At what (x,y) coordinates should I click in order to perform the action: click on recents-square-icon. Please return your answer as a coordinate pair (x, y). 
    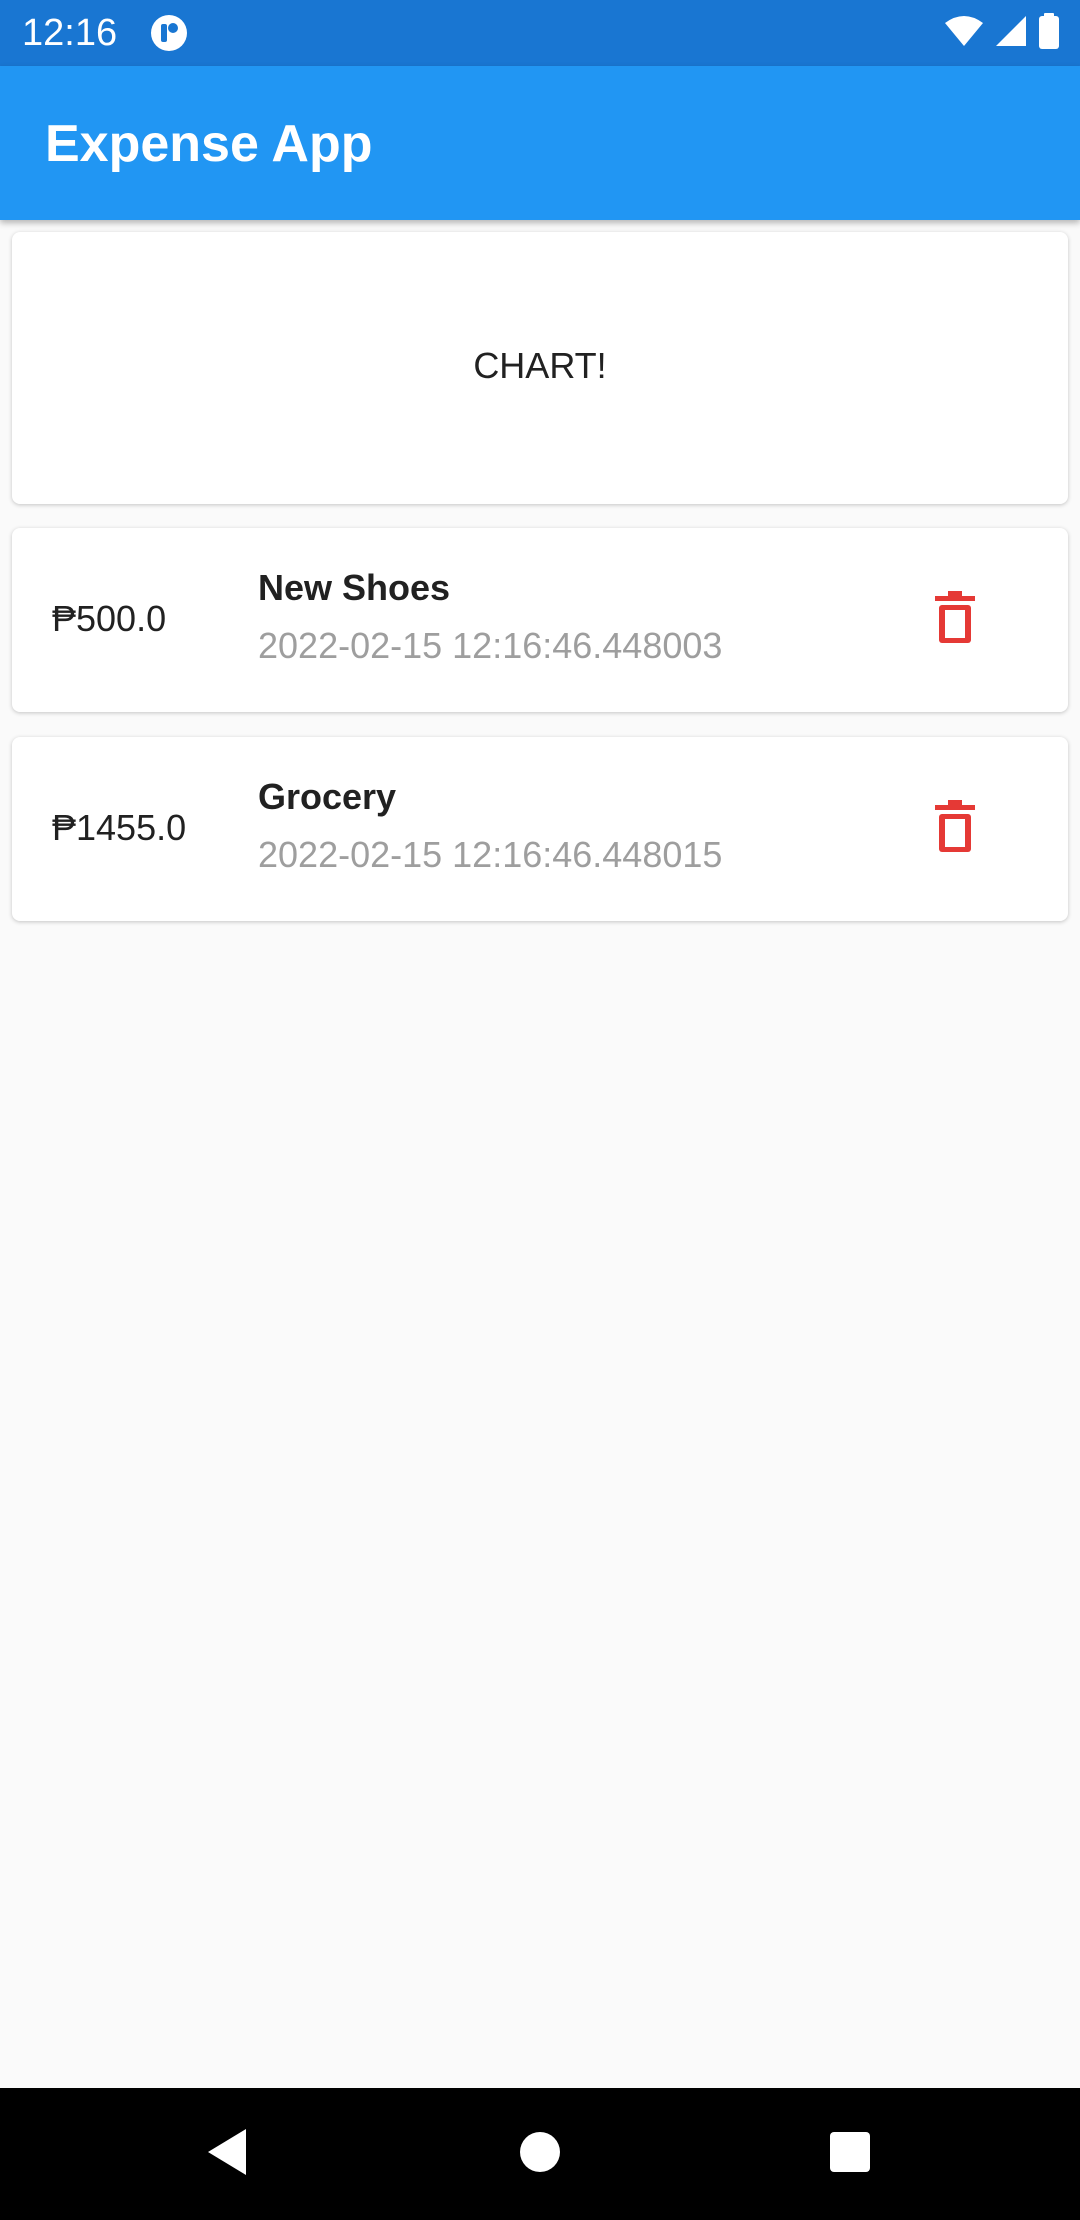
    Looking at the image, I should click on (850, 2154).